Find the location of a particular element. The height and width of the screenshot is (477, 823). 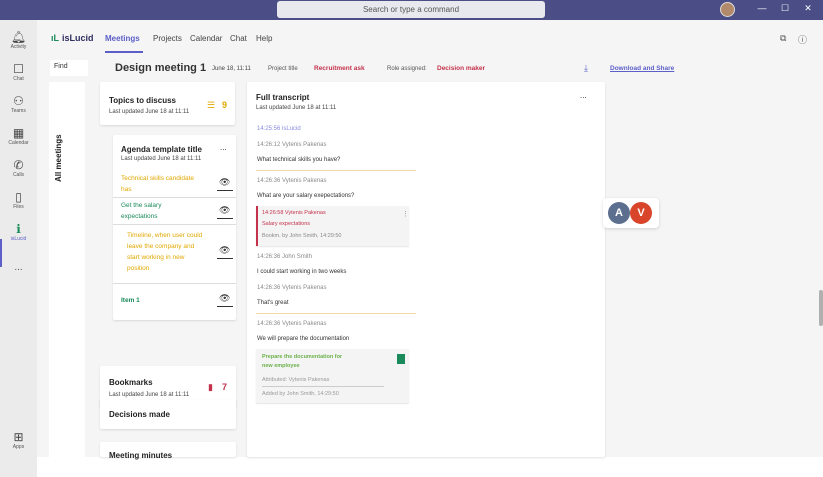

rail-item-islucid: ℹ isLucid is located at coordinates (18, 232).